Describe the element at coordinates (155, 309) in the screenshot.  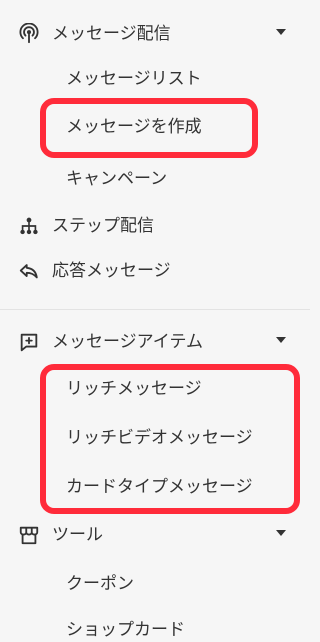
I see `sidebar-divider` at that location.